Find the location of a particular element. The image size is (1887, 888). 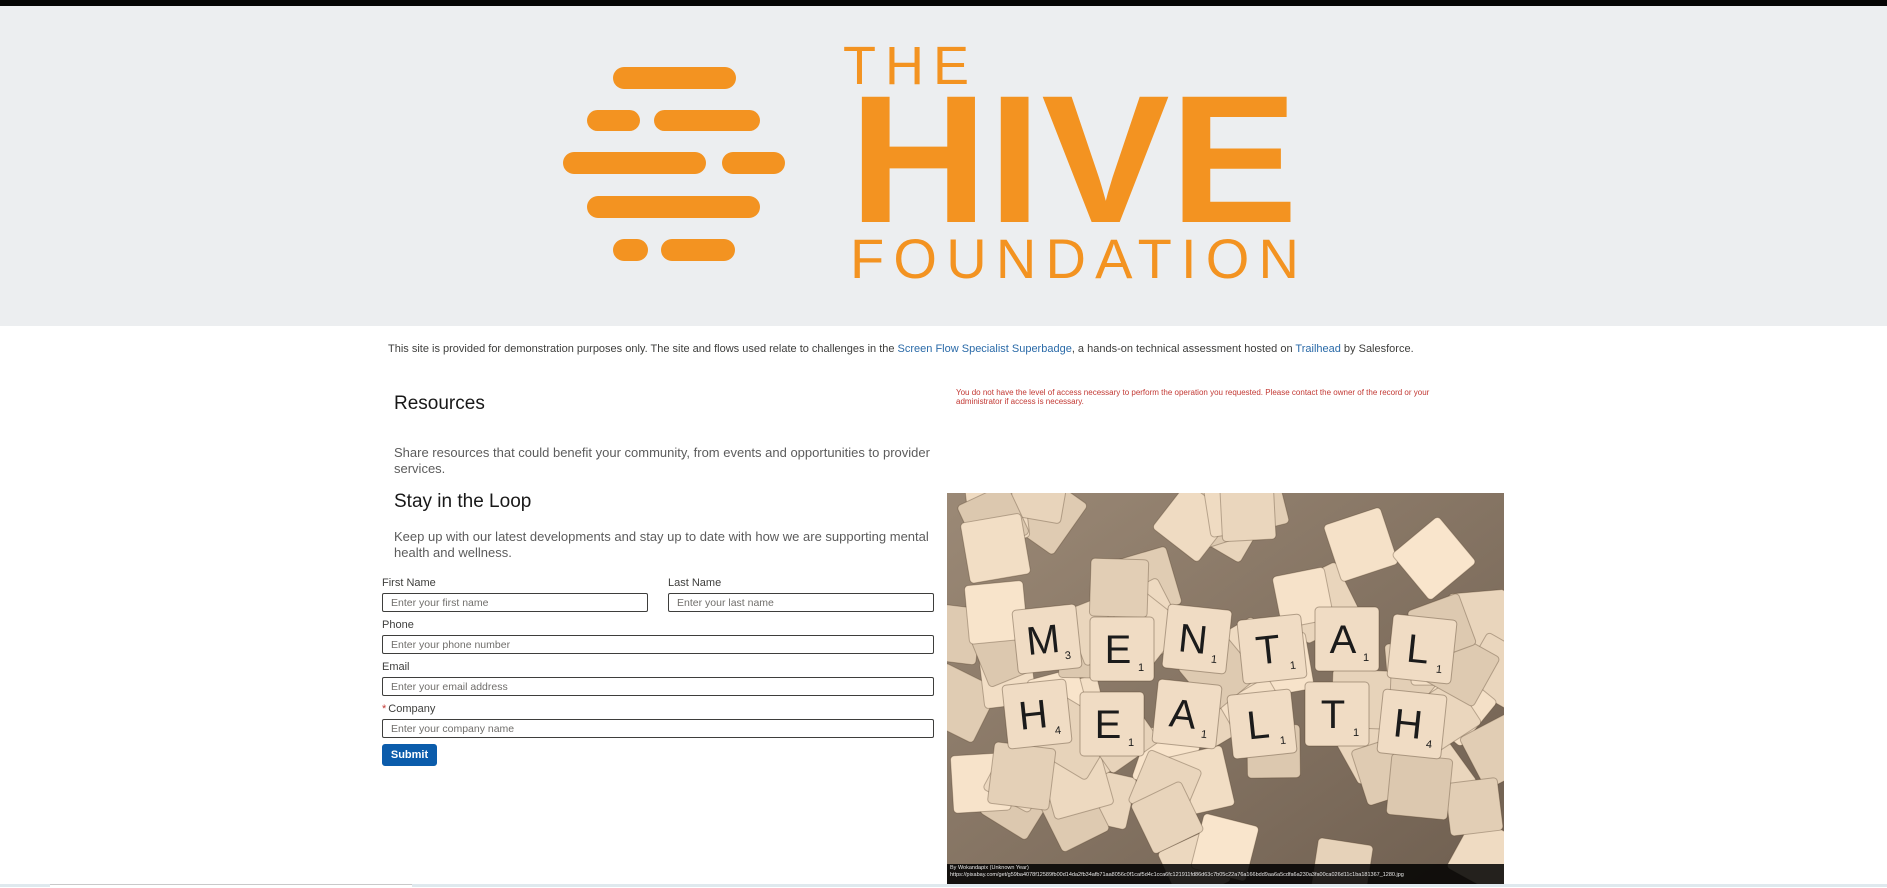

required-asterisk: * is located at coordinates (384, 709).